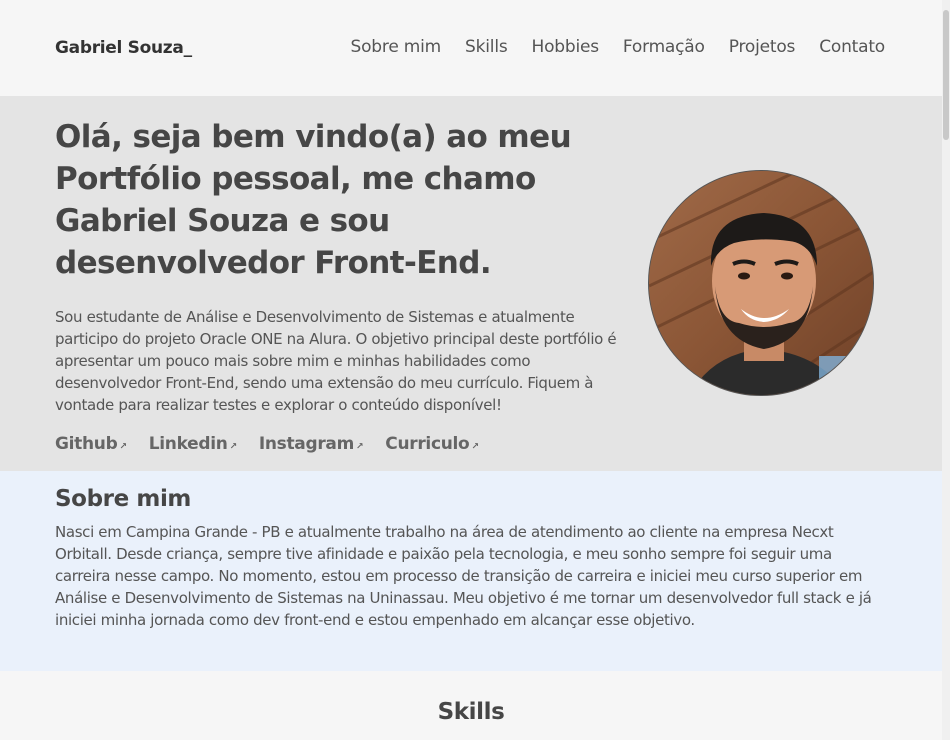  Describe the element at coordinates (427, 444) in the screenshot. I see `curriculo-link-label: Curriculo` at that location.